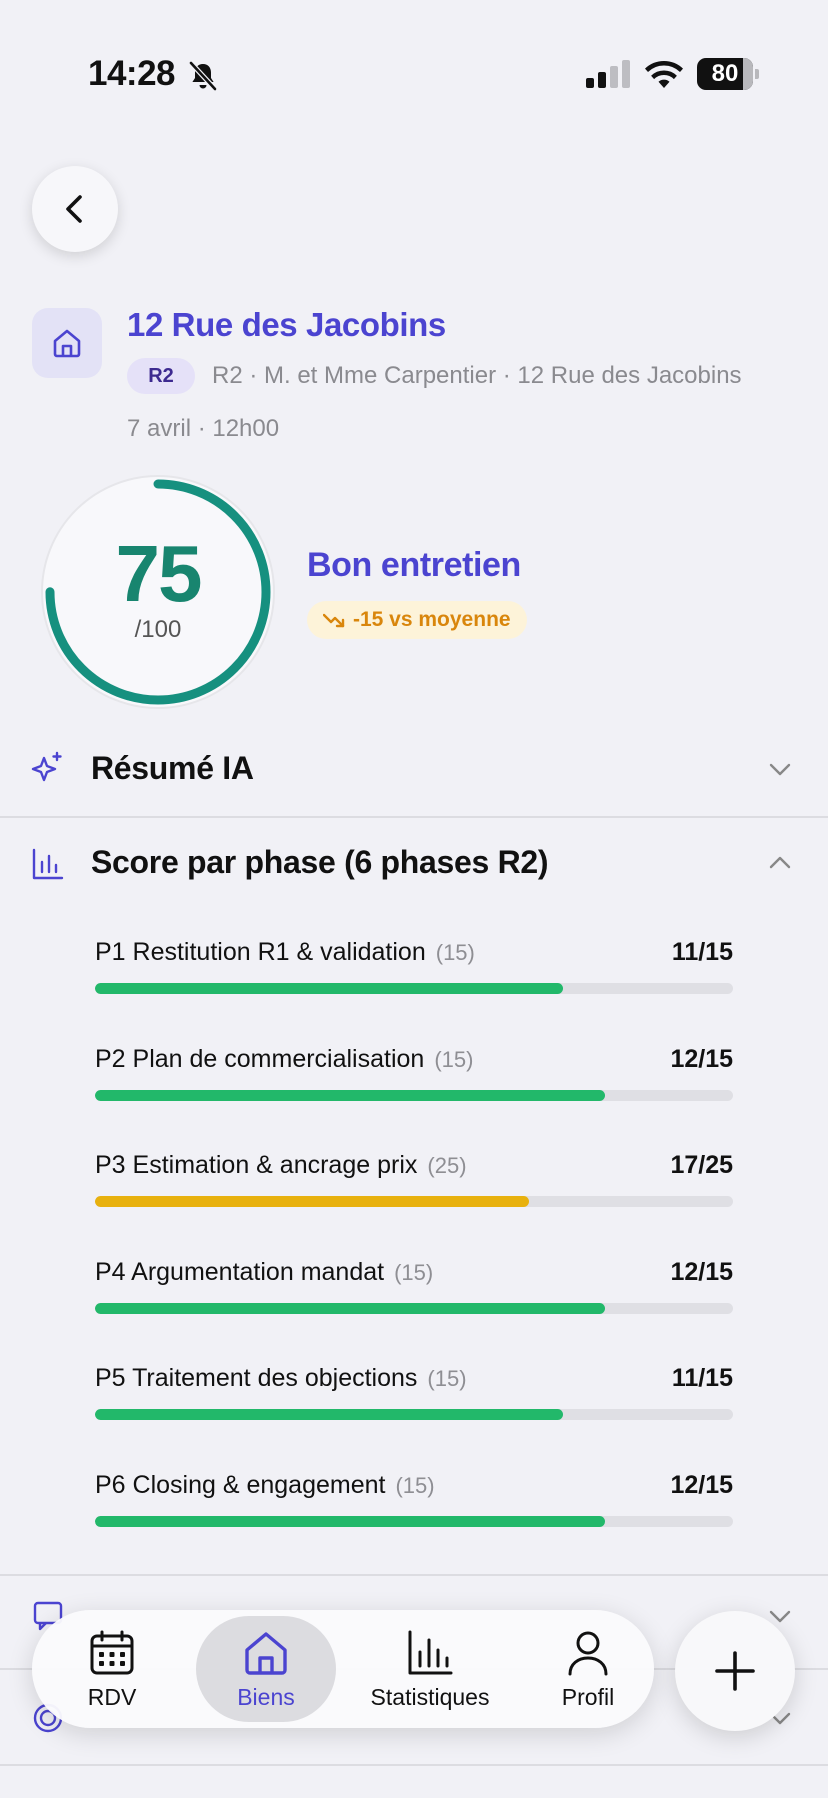 The width and height of the screenshot is (828, 1798). What do you see at coordinates (132, 73) in the screenshot?
I see `status-time: 14:28` at bounding box center [132, 73].